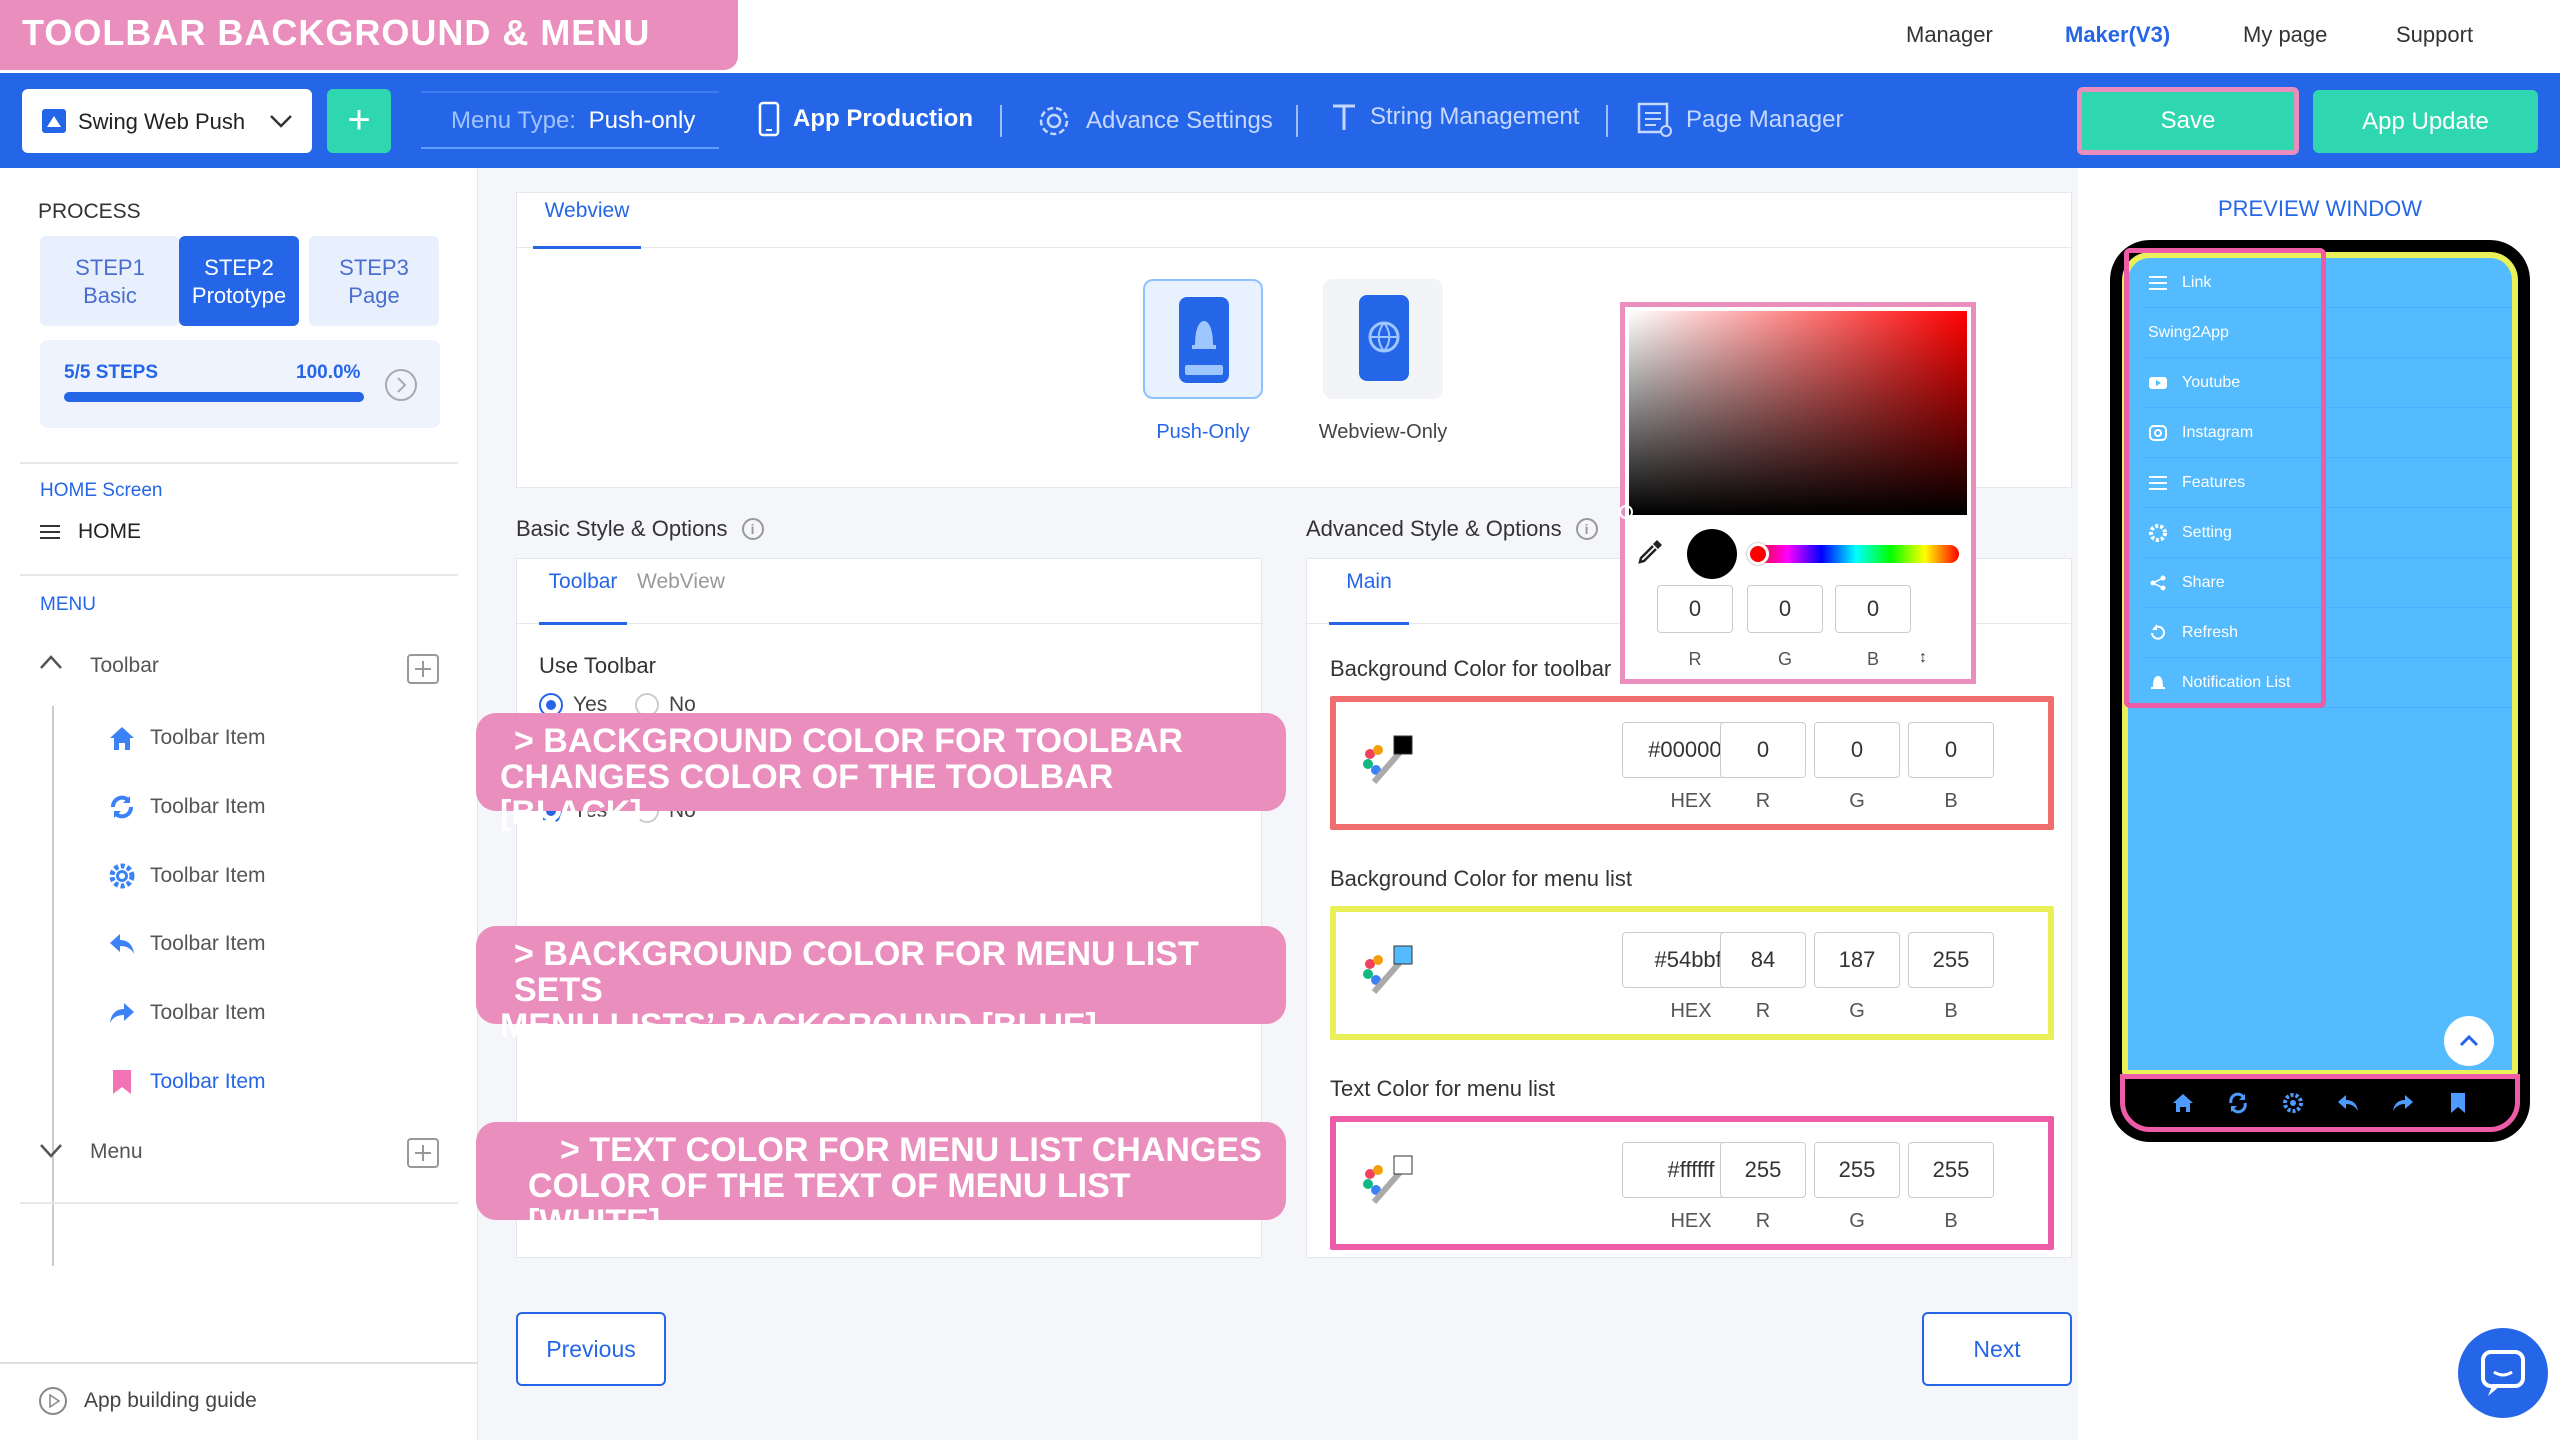  What do you see at coordinates (1951, 750) in the screenshot?
I see `b-input: 0` at bounding box center [1951, 750].